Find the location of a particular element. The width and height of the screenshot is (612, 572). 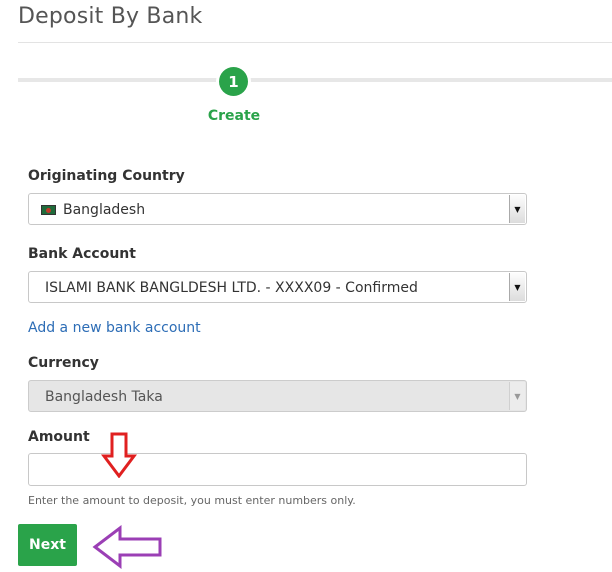

bangladesh-flag-icon is located at coordinates (48, 210).